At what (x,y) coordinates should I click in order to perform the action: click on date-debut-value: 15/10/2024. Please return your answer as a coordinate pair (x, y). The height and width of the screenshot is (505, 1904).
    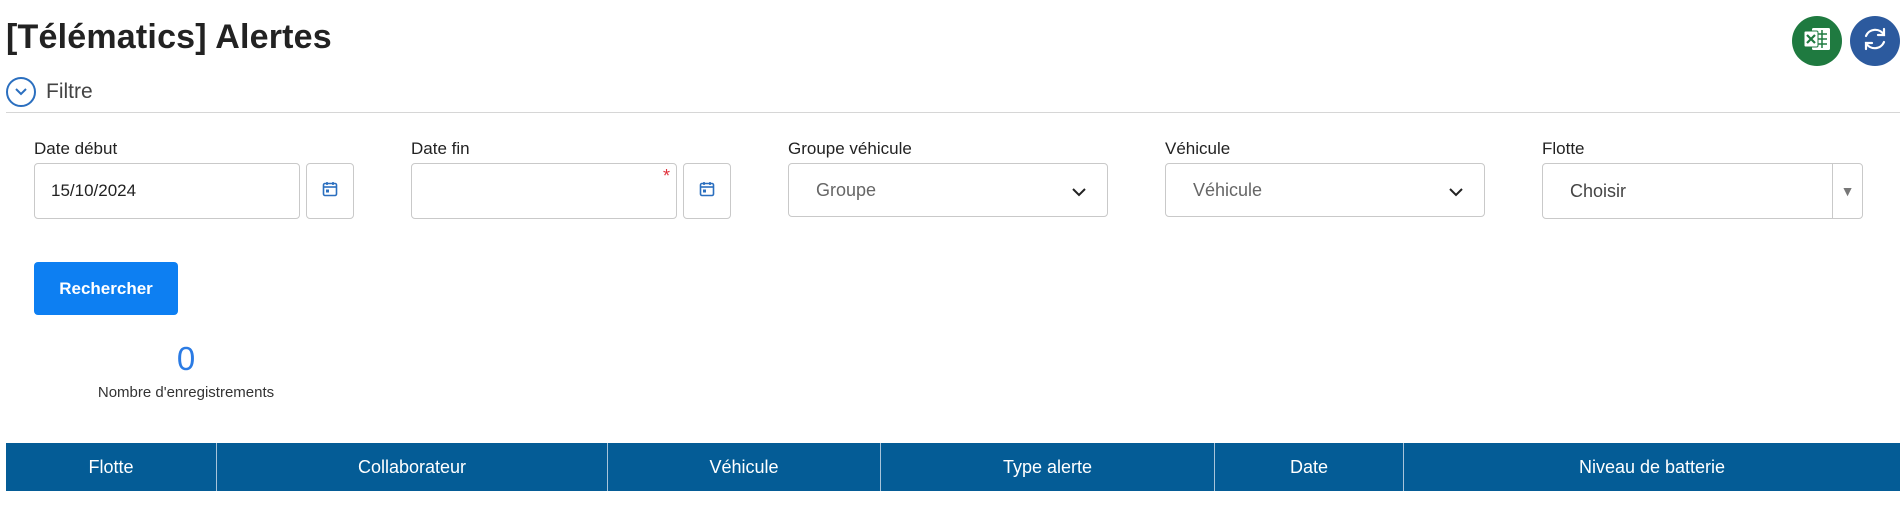
    Looking at the image, I should click on (94, 190).